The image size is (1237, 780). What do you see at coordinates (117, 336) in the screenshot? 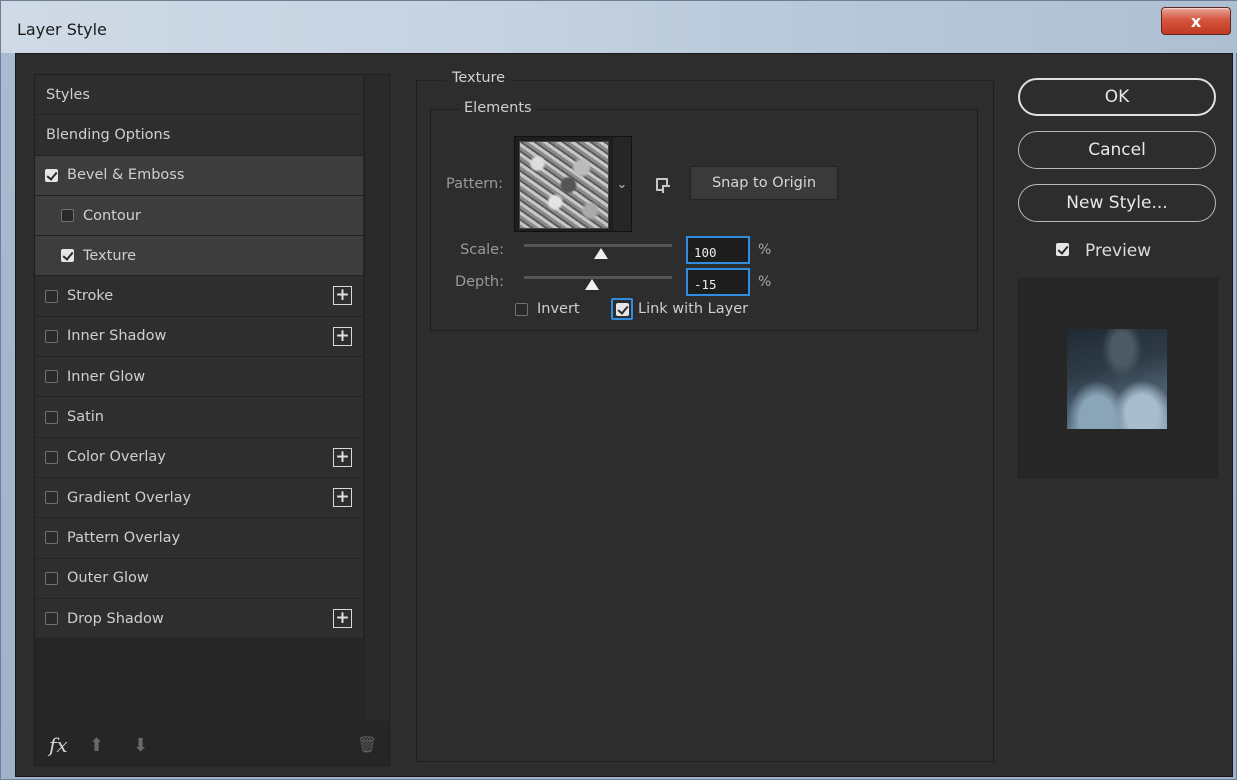
I see `sidebar-item-label: Inner Shadow` at bounding box center [117, 336].